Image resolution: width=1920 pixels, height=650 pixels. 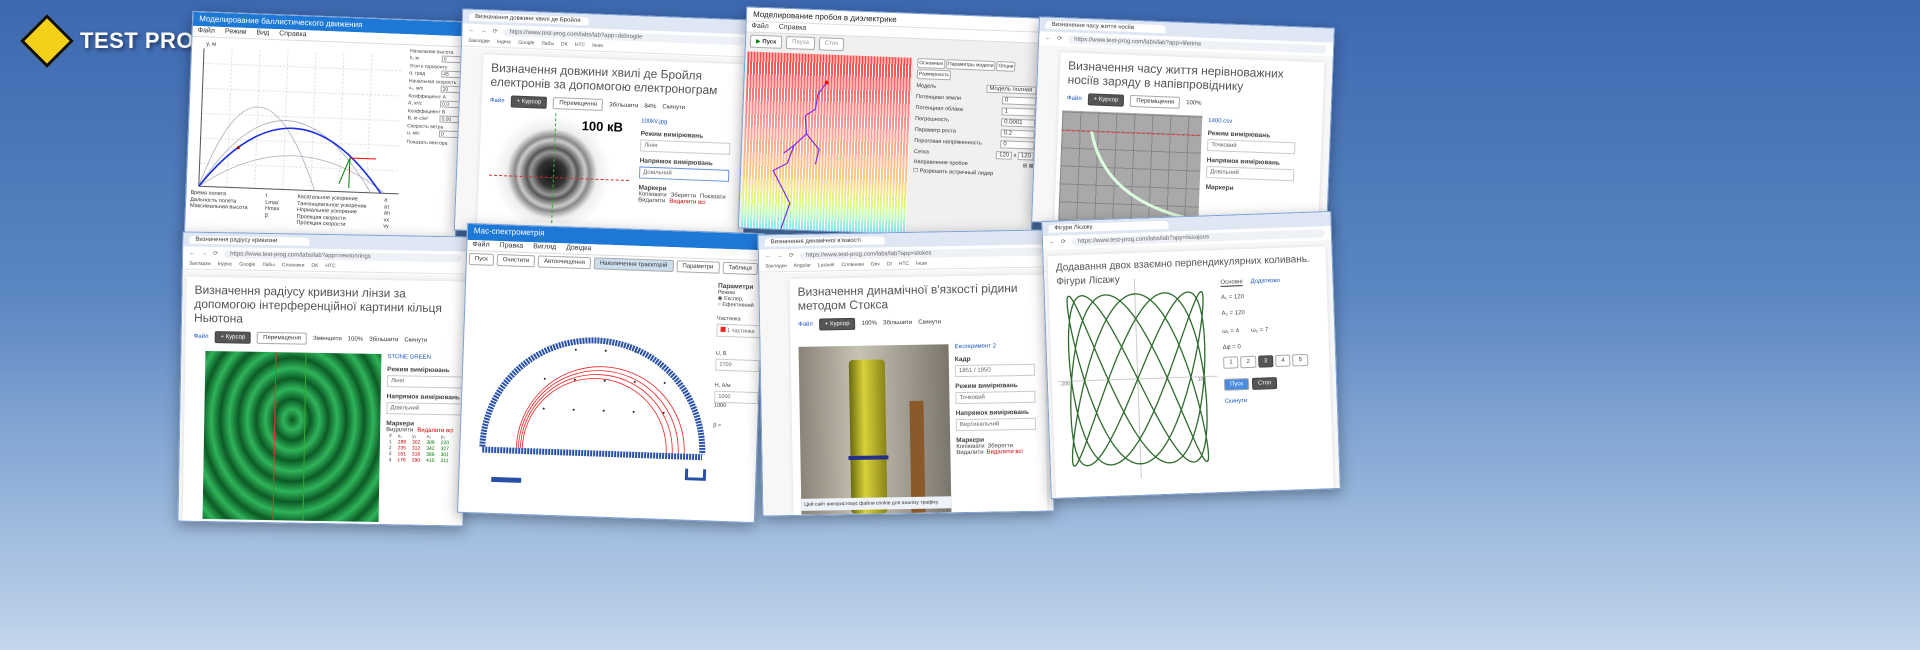 I want to click on bookmark: Laravel, so click(x=826, y=265).